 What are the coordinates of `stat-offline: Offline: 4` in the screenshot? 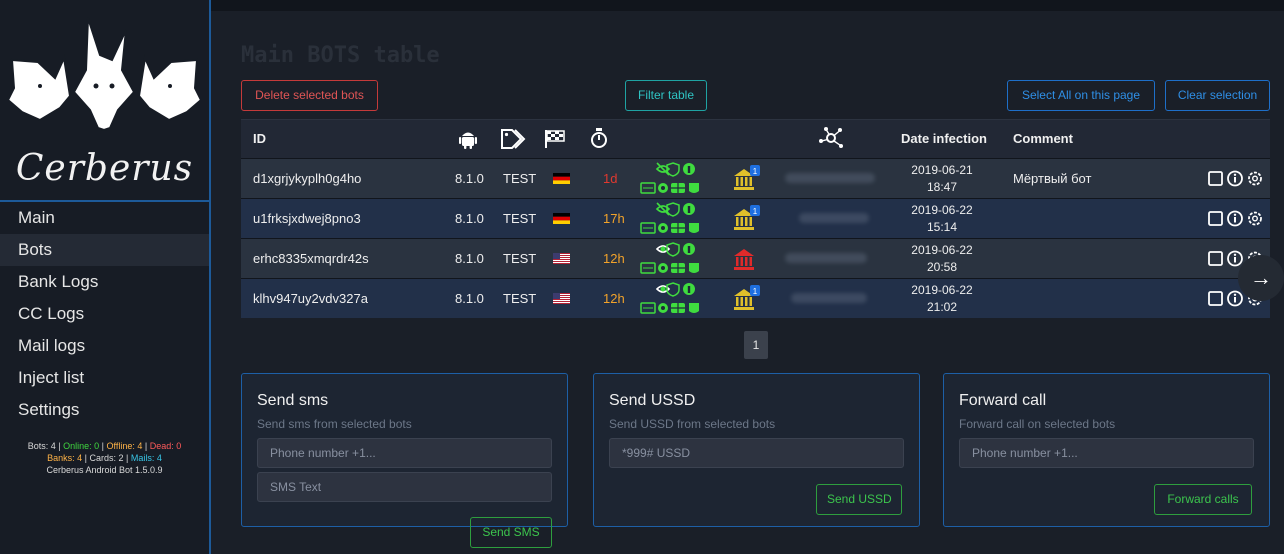 It's located at (124, 446).